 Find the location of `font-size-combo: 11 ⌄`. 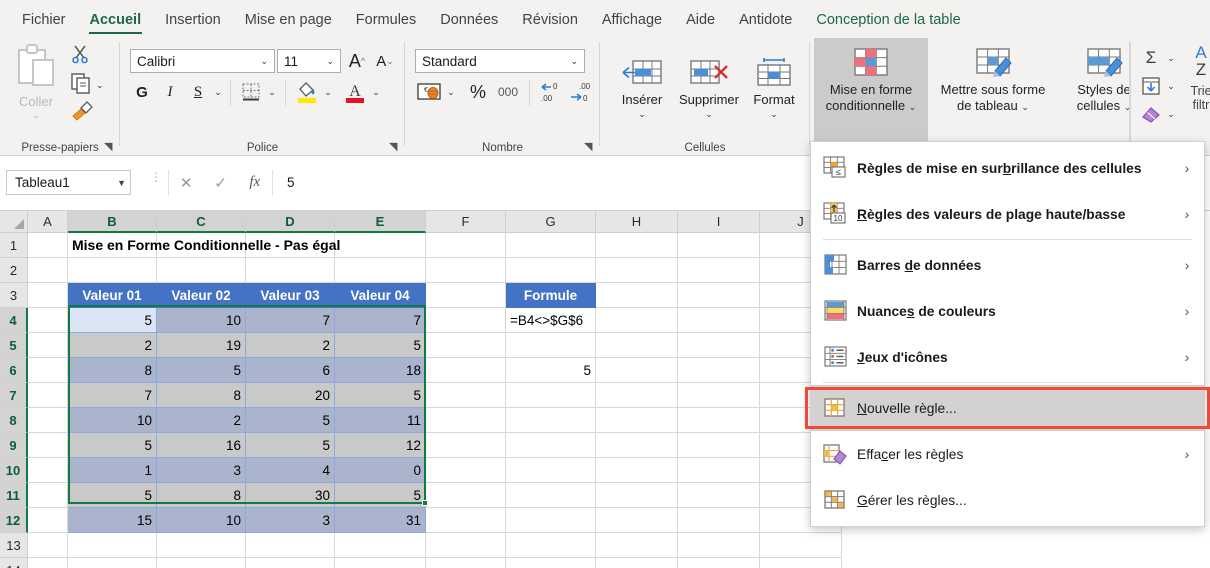

font-size-combo: 11 ⌄ is located at coordinates (309, 61).